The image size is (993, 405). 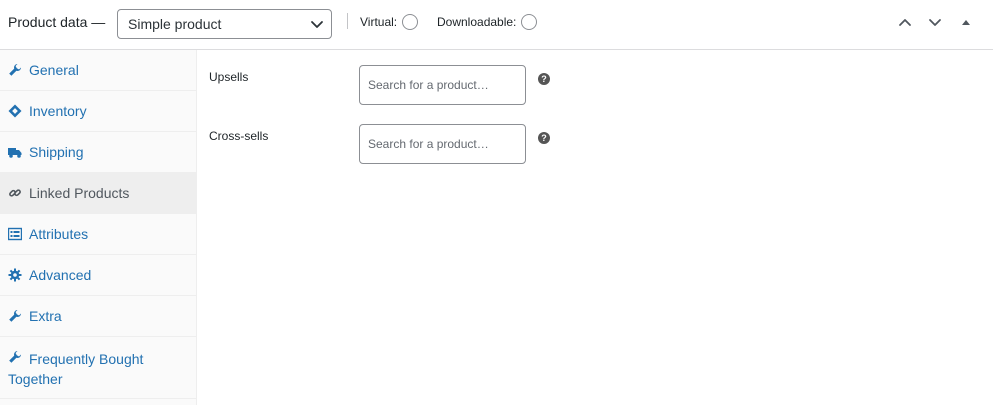 What do you see at coordinates (98, 275) in the screenshot?
I see `tab-advanced: Advanced` at bounding box center [98, 275].